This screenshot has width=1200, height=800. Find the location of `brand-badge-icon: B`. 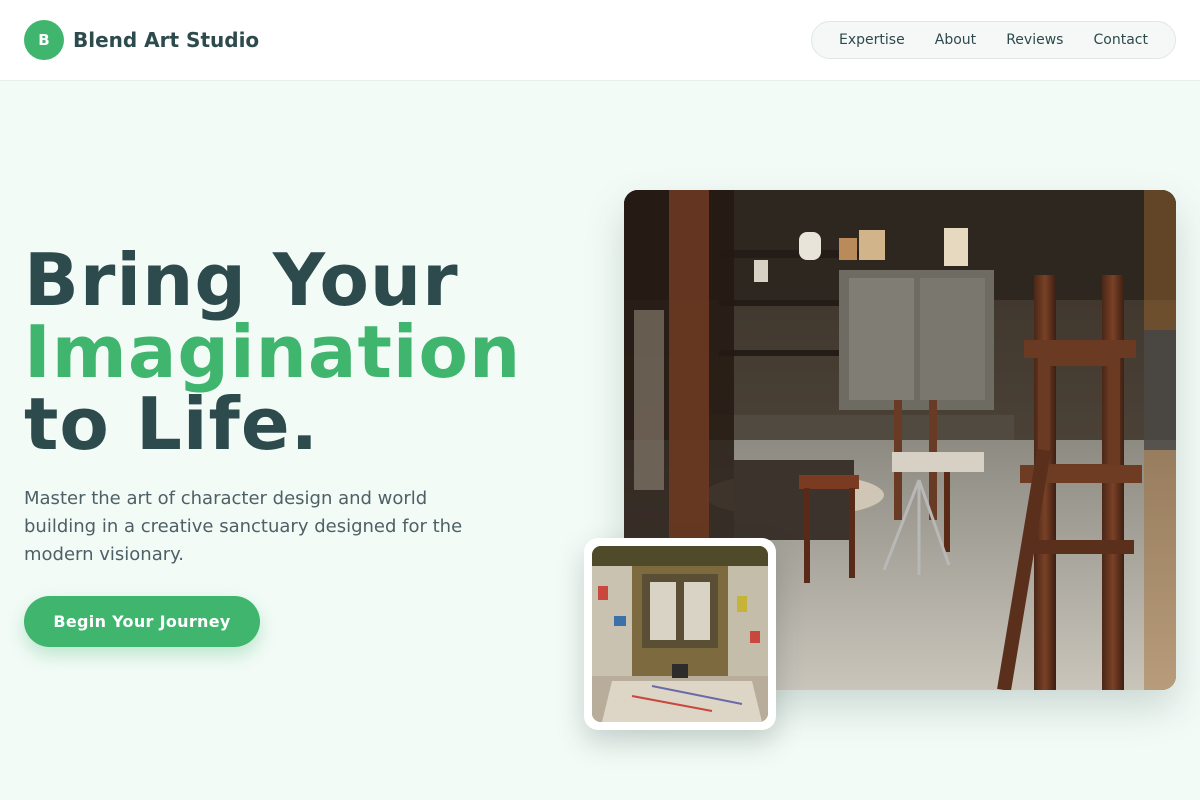

brand-badge-icon: B is located at coordinates (44, 40).